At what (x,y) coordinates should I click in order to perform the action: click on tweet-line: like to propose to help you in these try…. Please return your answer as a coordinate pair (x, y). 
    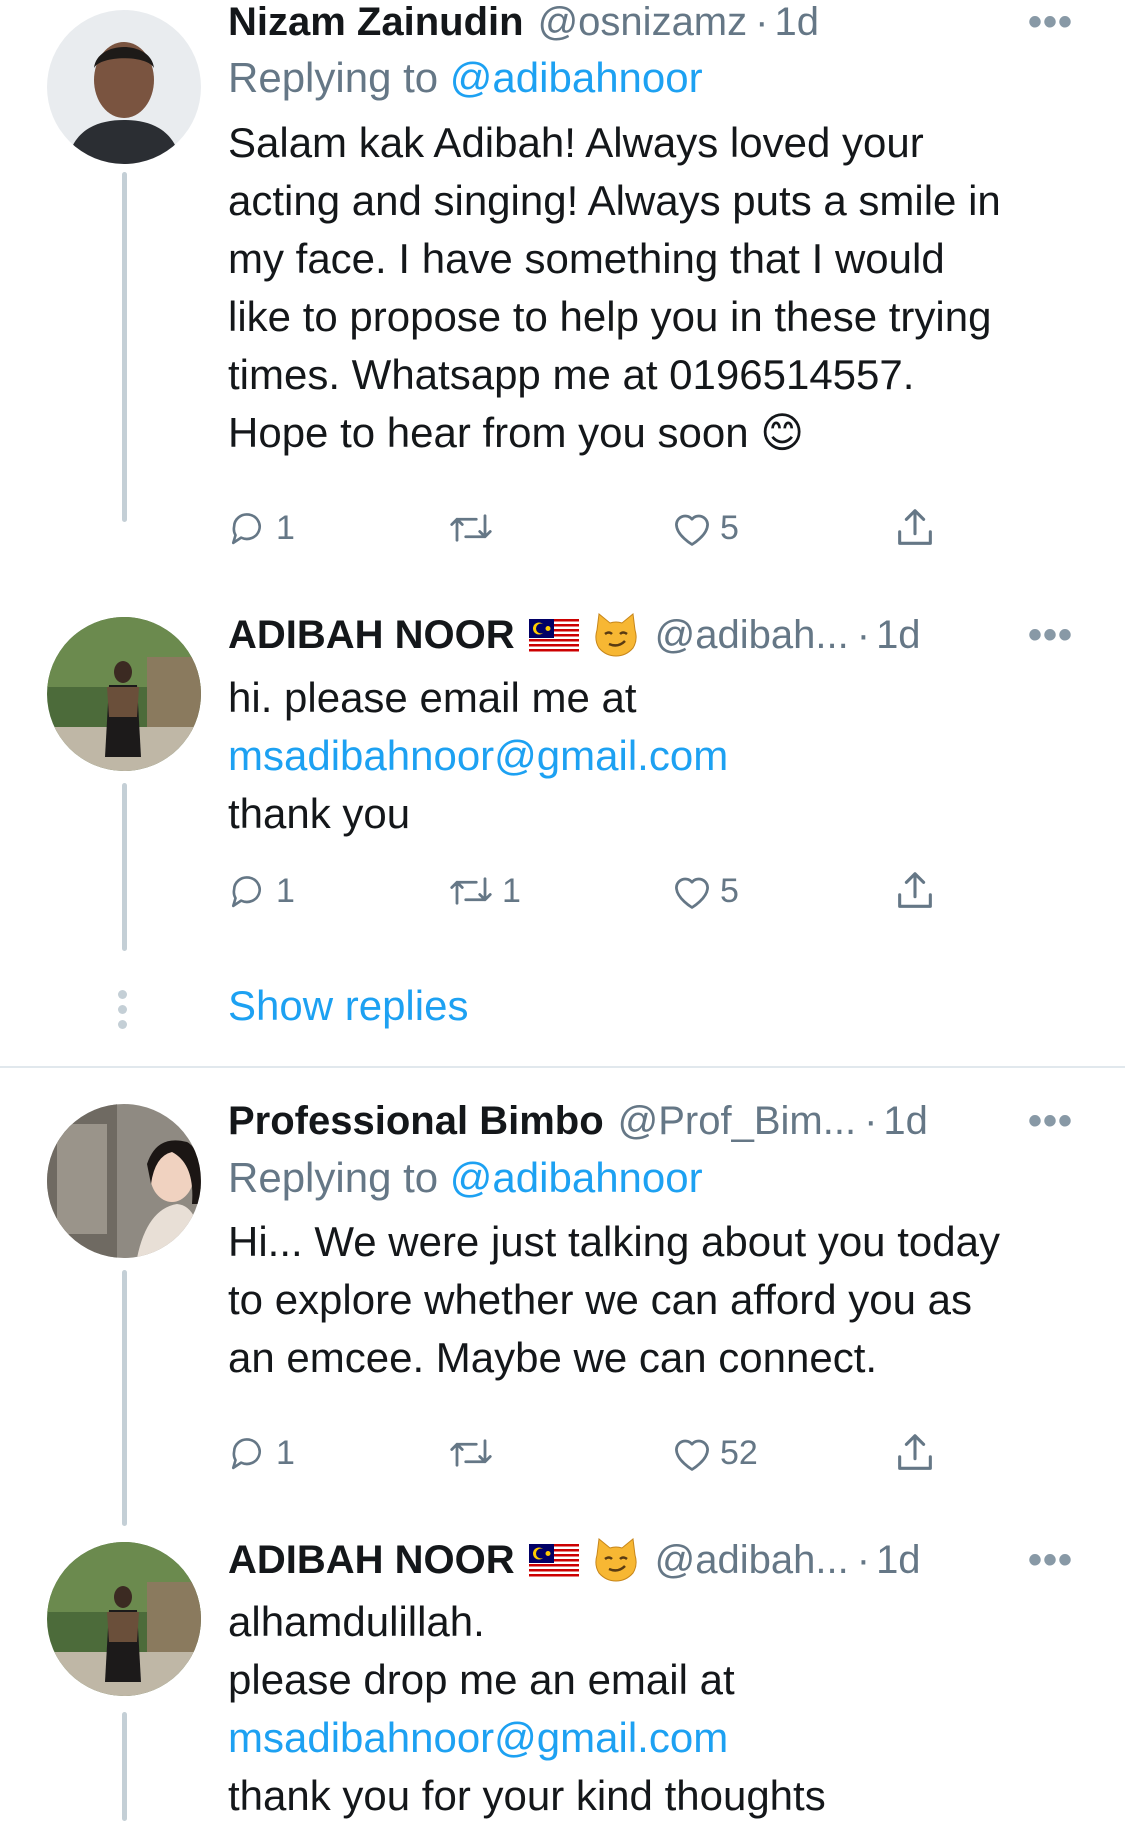
    Looking at the image, I should click on (610, 316).